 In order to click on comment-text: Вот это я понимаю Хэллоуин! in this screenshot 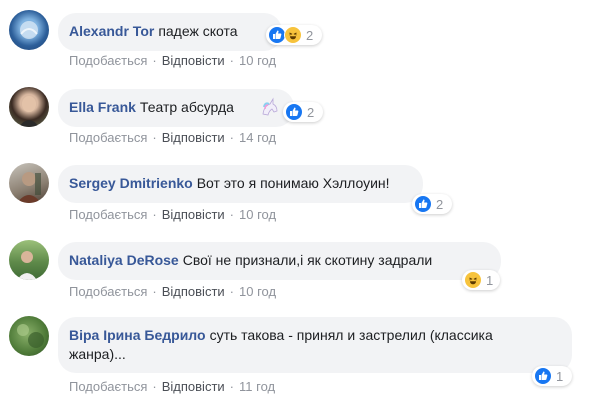, I will do `click(293, 183)`.